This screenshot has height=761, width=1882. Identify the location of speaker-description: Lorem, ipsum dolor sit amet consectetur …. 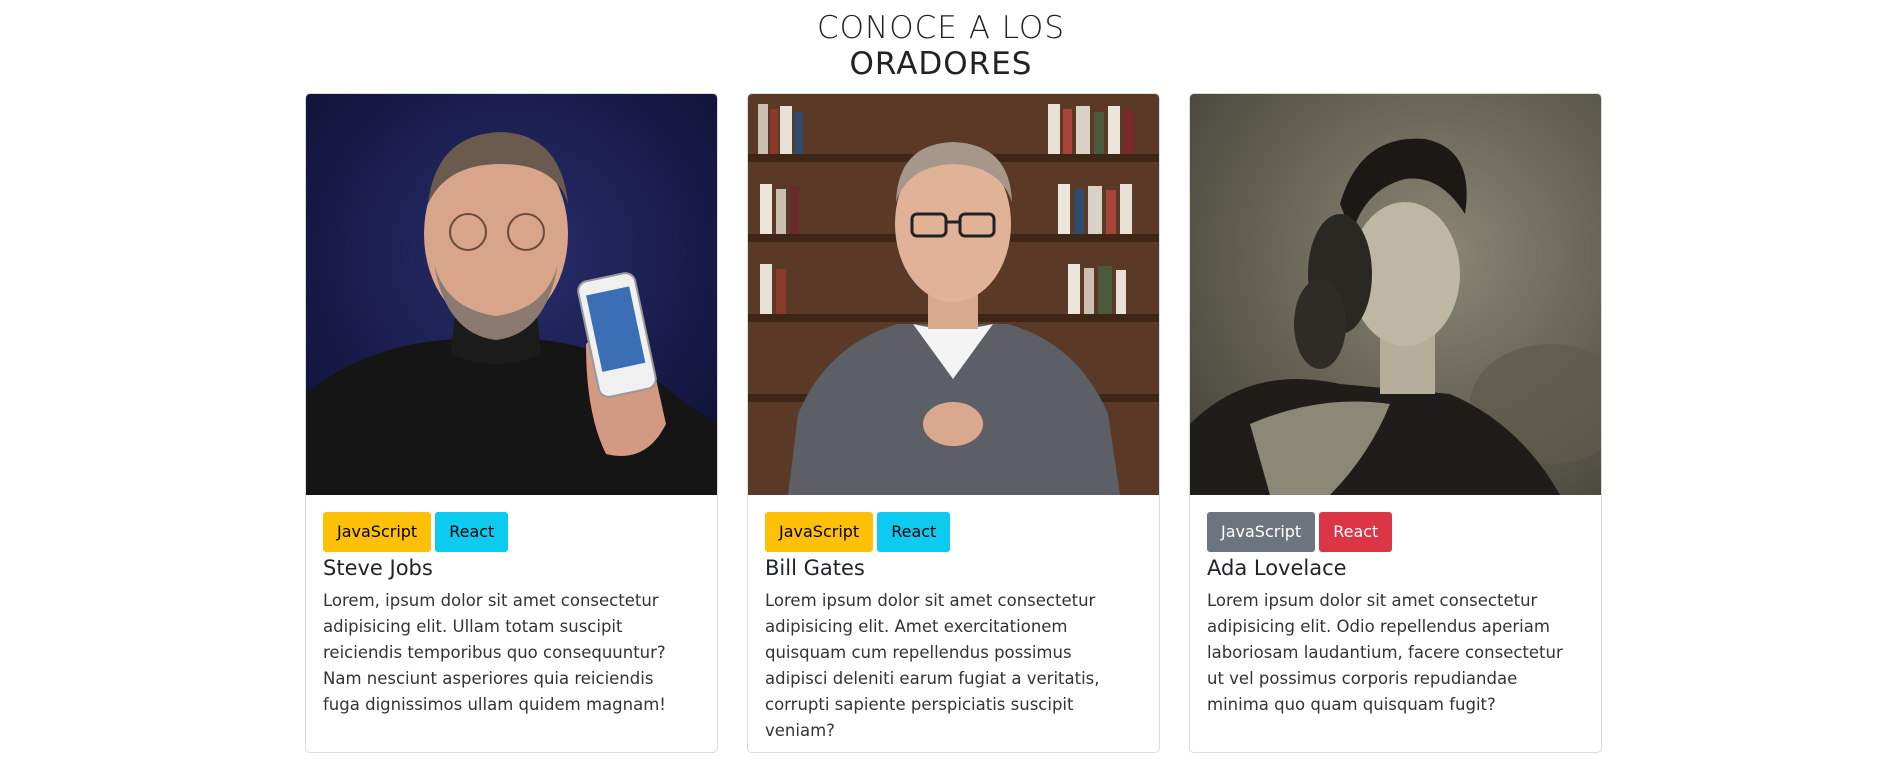
(494, 652).